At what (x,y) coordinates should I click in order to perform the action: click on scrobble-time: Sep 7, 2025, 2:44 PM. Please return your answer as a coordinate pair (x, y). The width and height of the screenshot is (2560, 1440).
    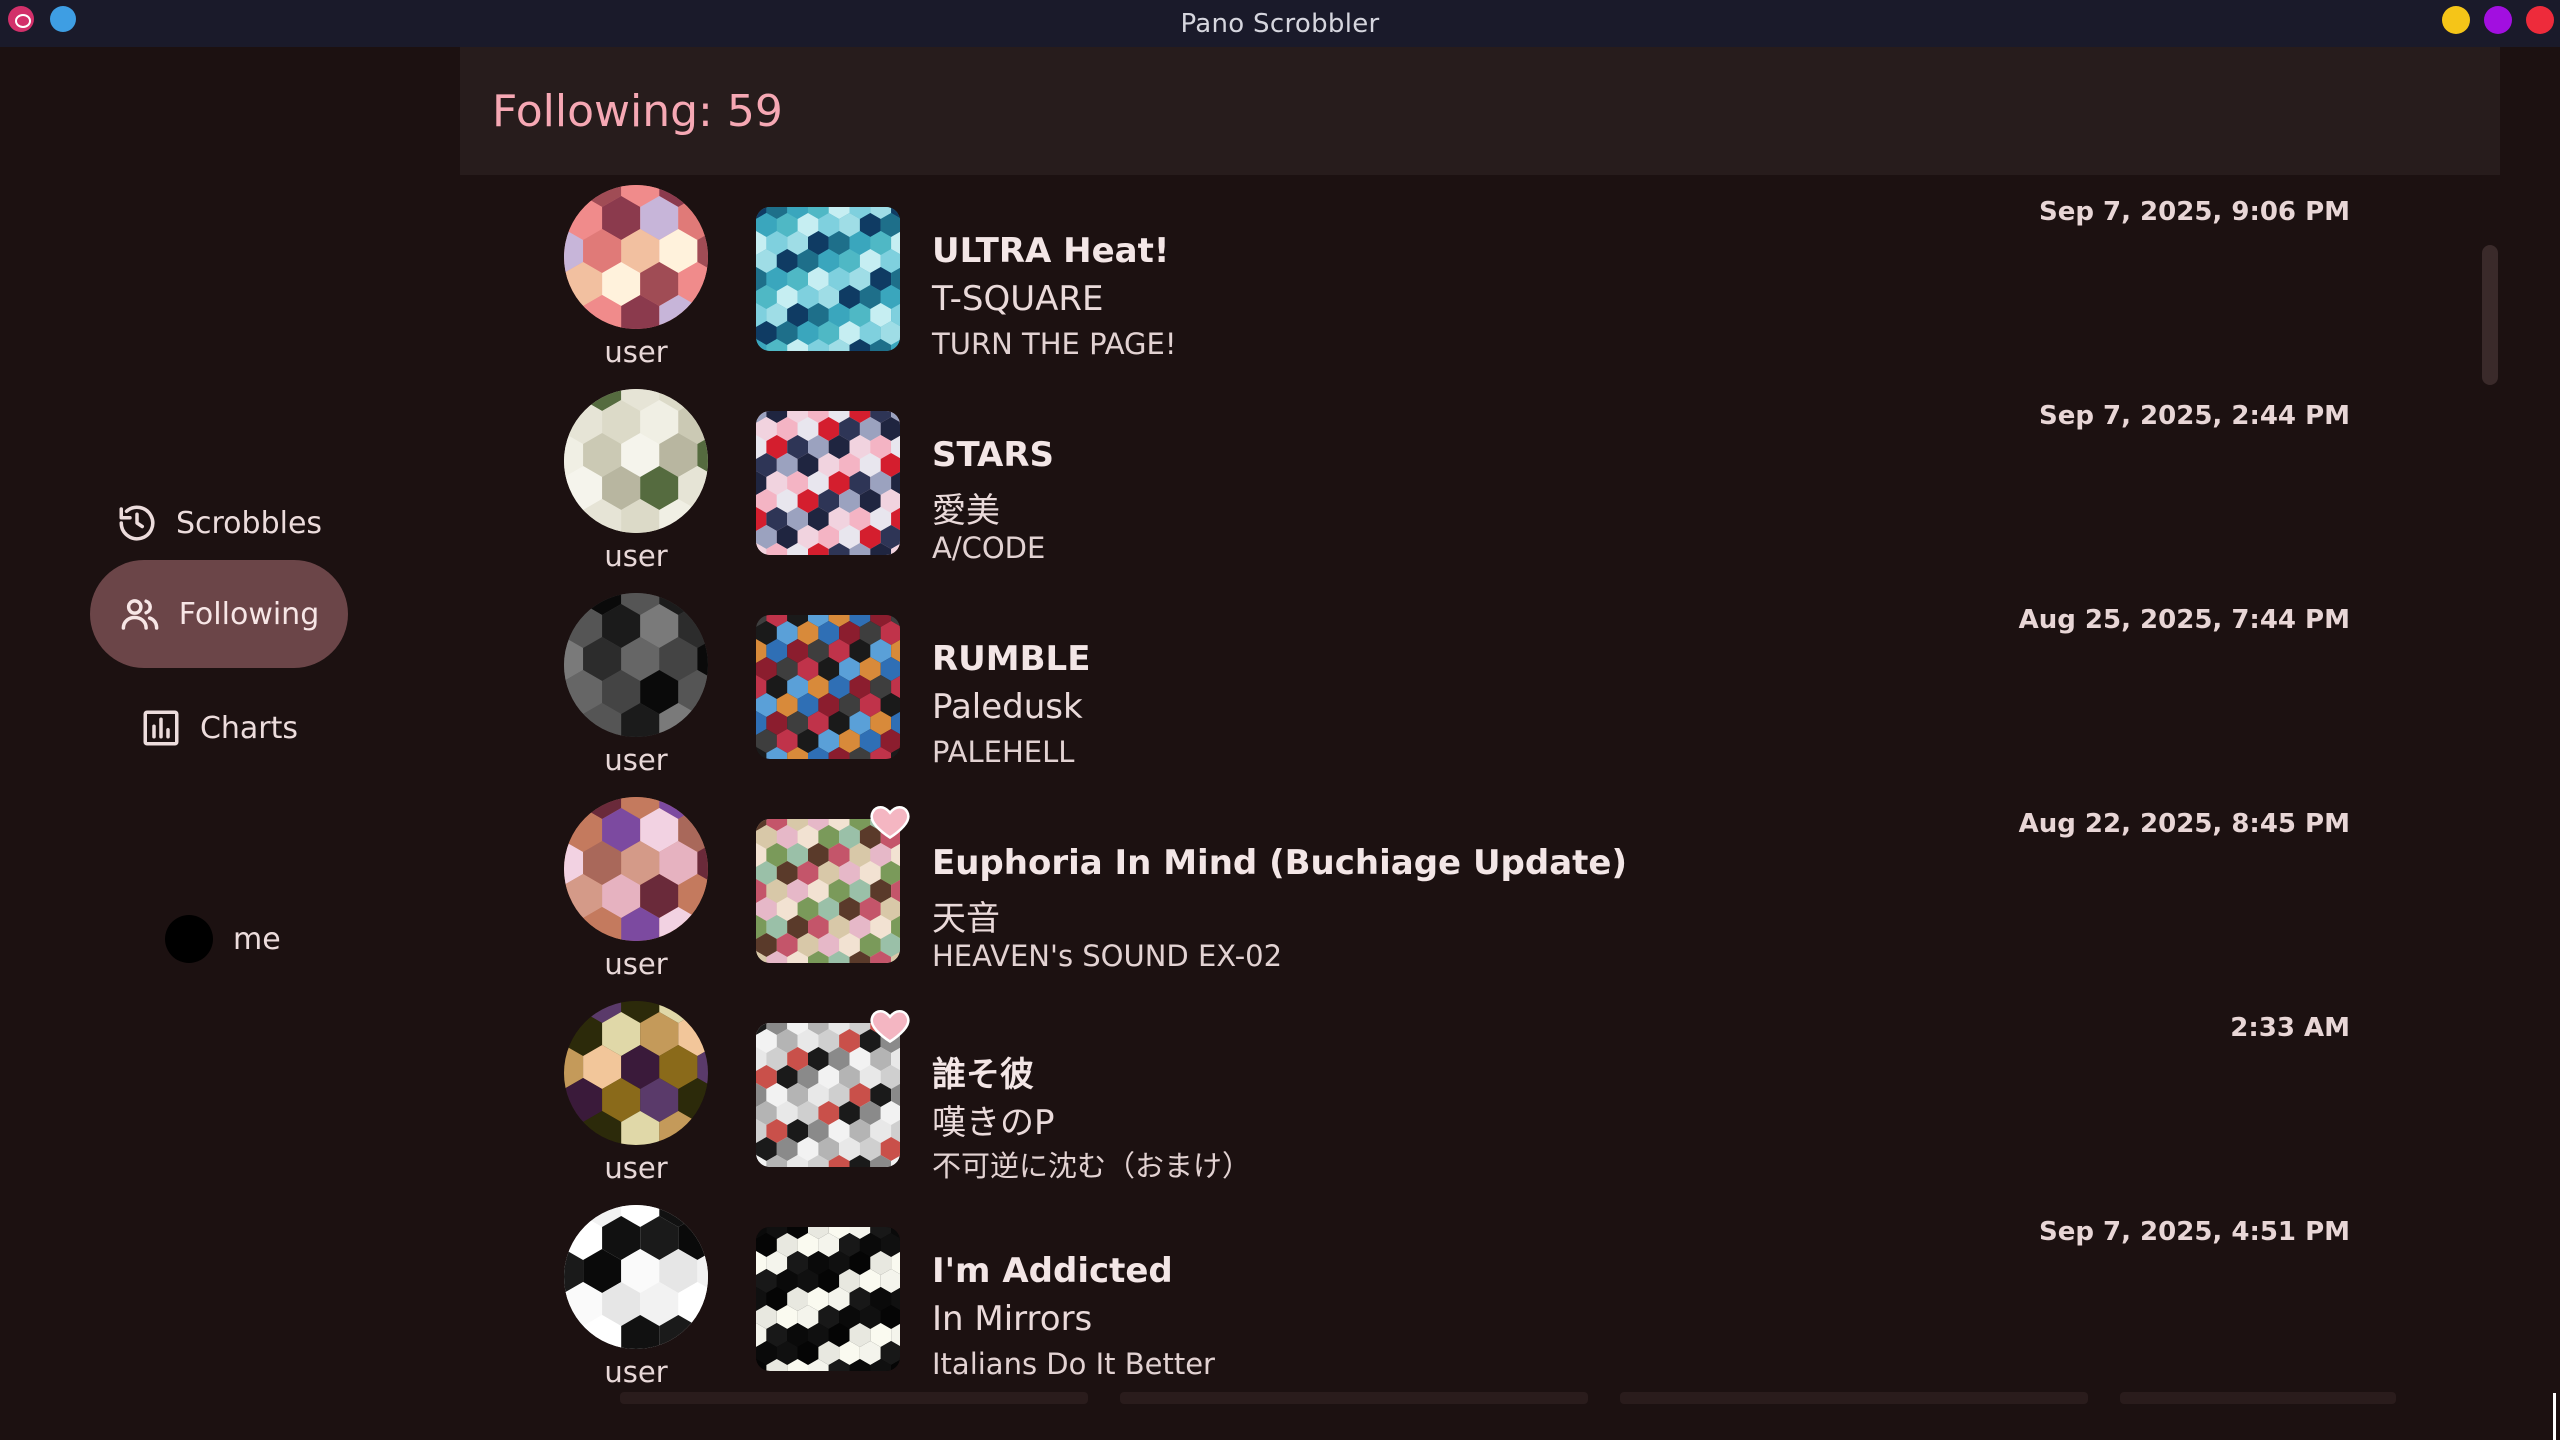
    Looking at the image, I should click on (2194, 416).